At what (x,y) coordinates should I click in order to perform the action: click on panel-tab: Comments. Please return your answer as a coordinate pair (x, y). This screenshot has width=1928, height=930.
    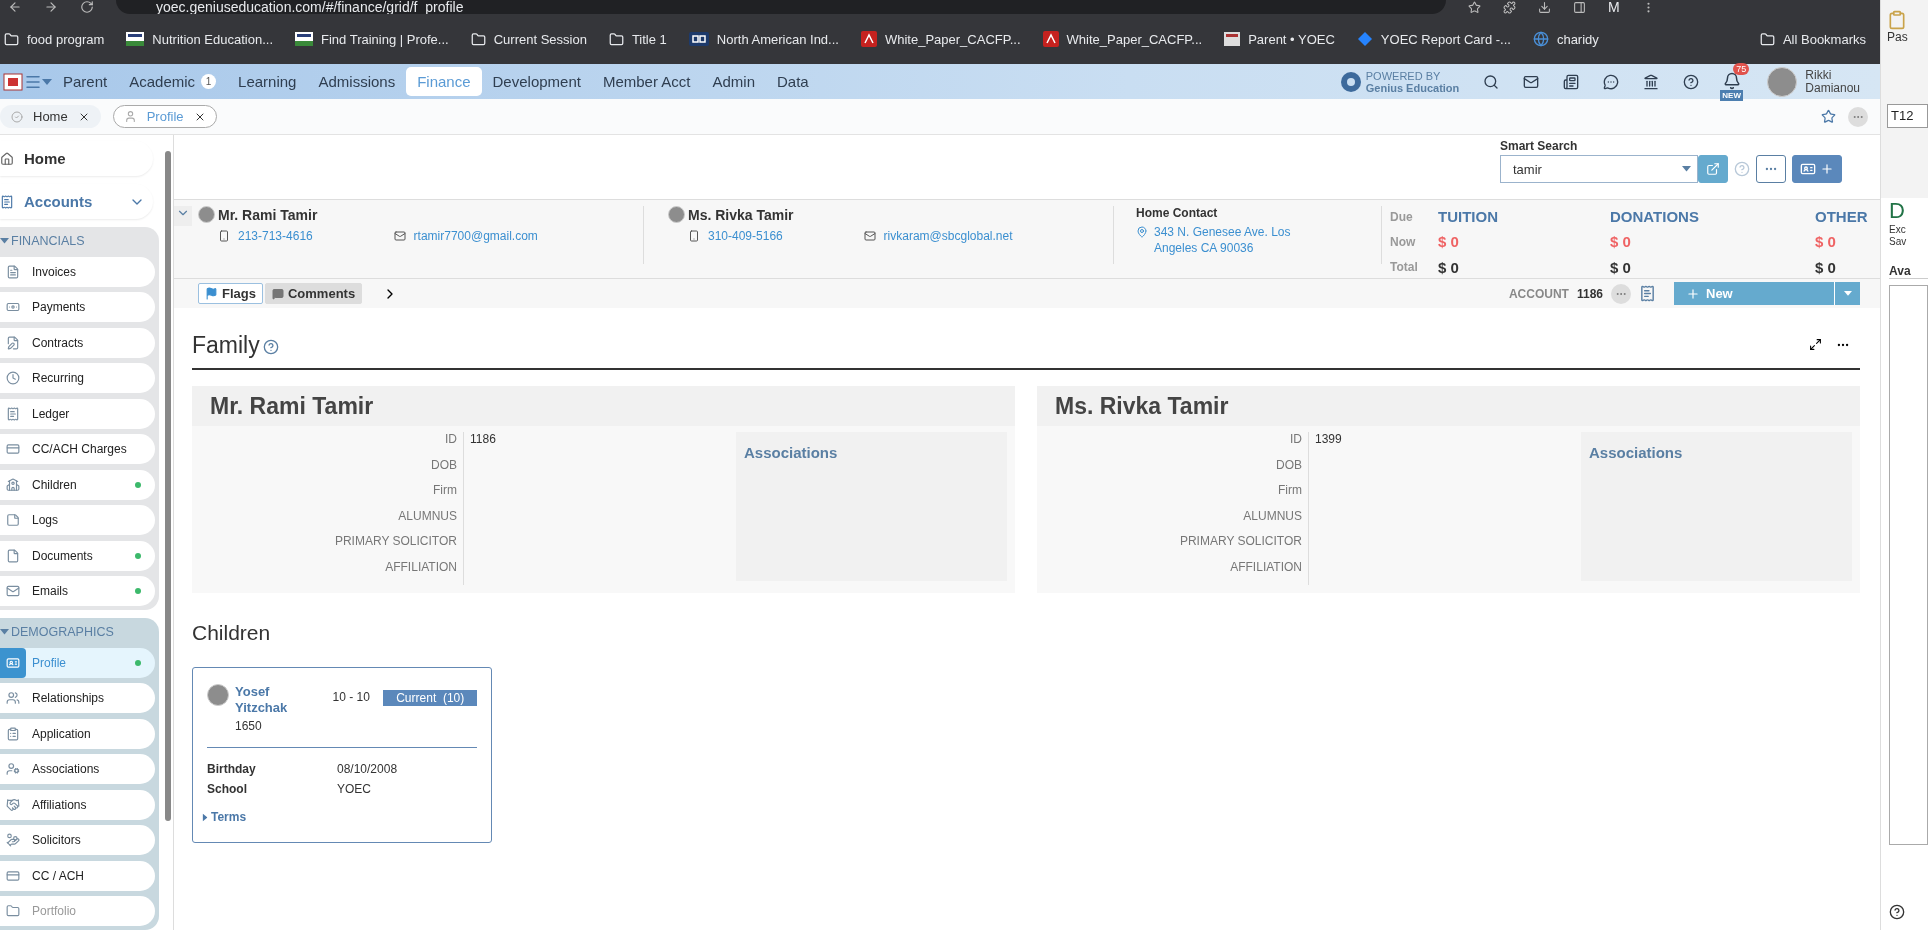
    Looking at the image, I should click on (313, 293).